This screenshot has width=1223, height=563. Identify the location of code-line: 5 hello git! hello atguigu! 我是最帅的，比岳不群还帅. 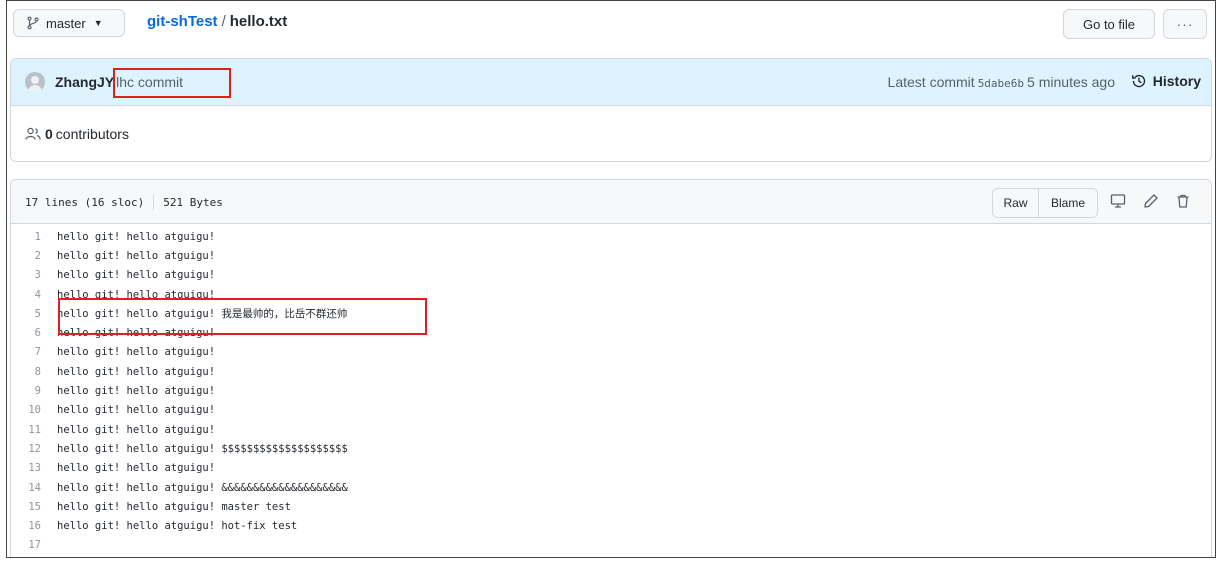
(611, 313).